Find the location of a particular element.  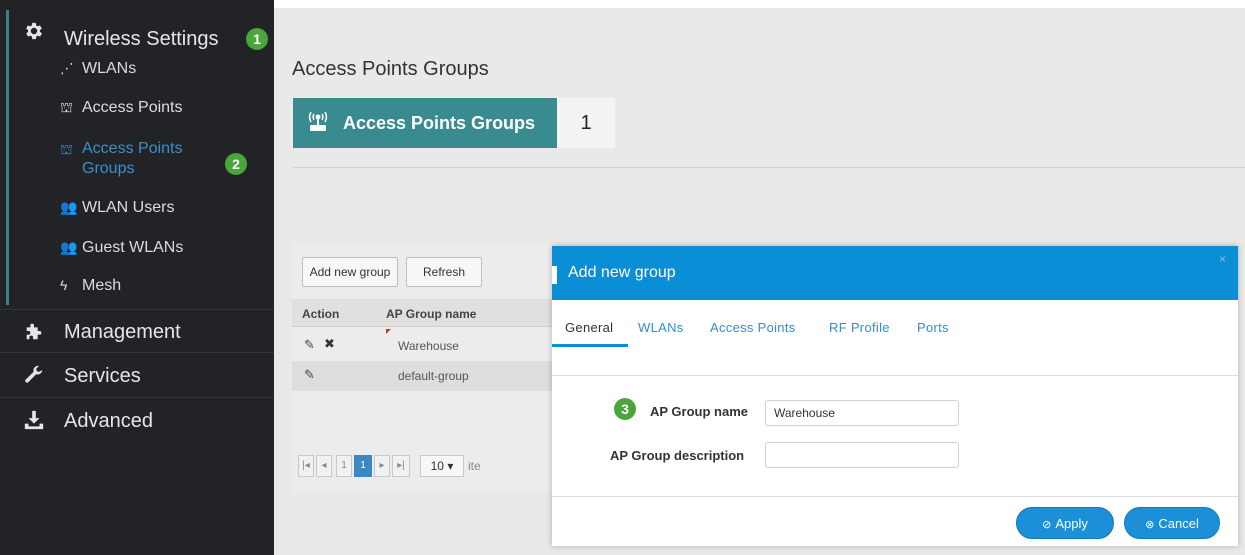

sidebar-section-label: Services is located at coordinates (102, 376).